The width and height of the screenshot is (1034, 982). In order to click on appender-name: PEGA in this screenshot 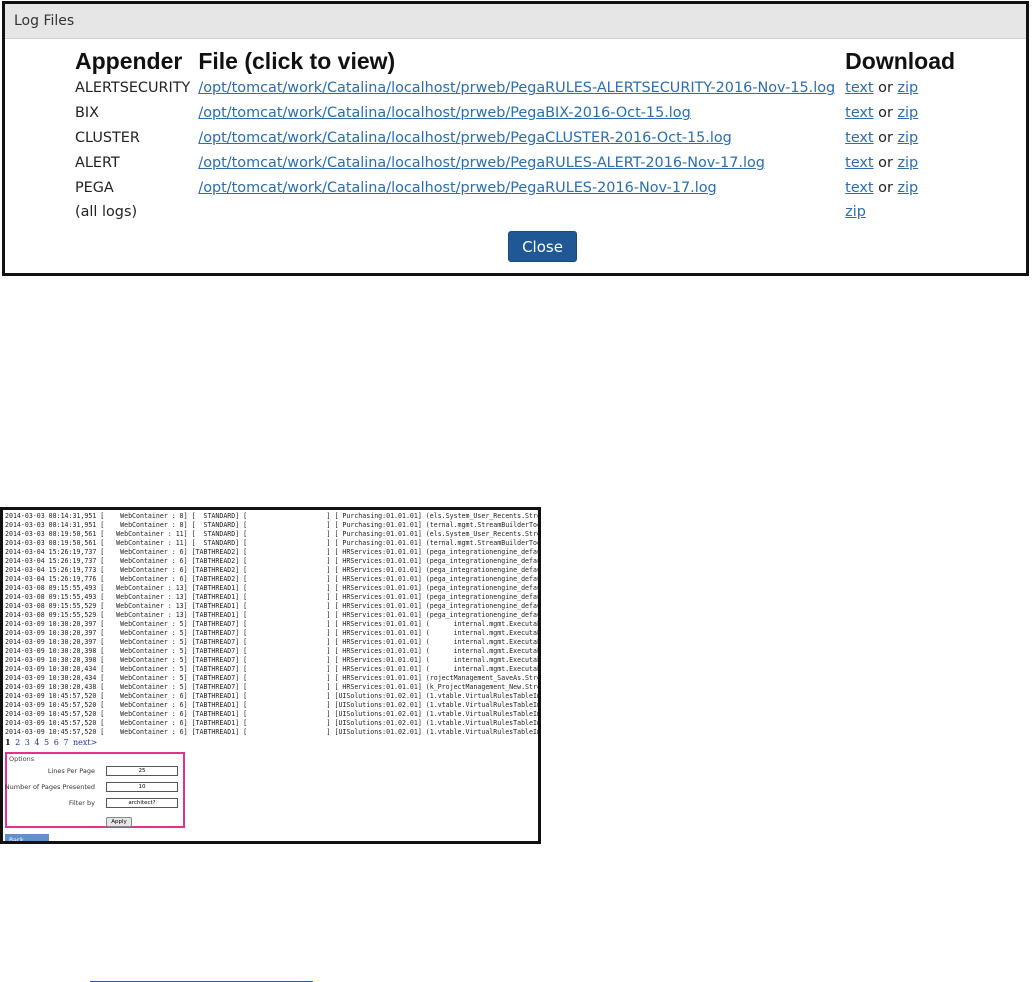, I will do `click(94, 187)`.